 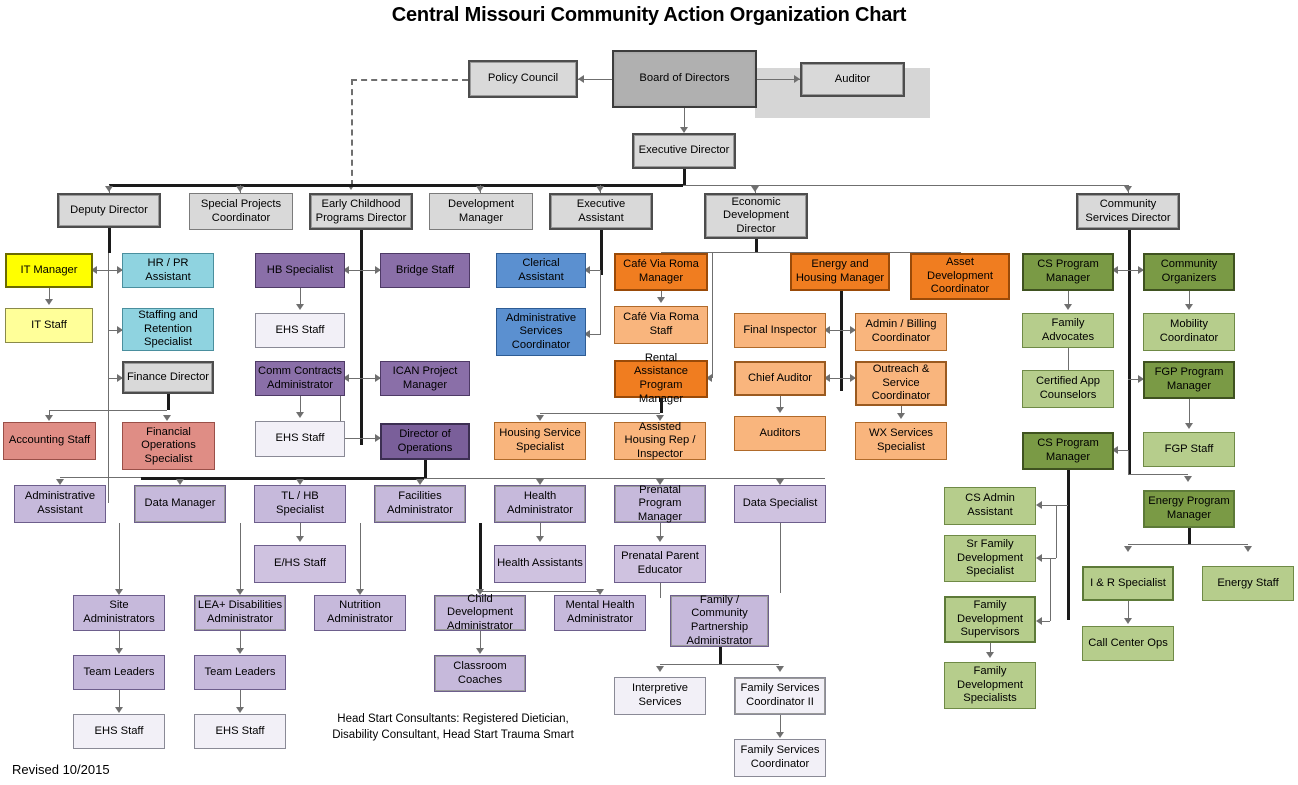 I want to click on node-hr-pr-assistant: HR / PR Assistant, so click(x=168, y=270).